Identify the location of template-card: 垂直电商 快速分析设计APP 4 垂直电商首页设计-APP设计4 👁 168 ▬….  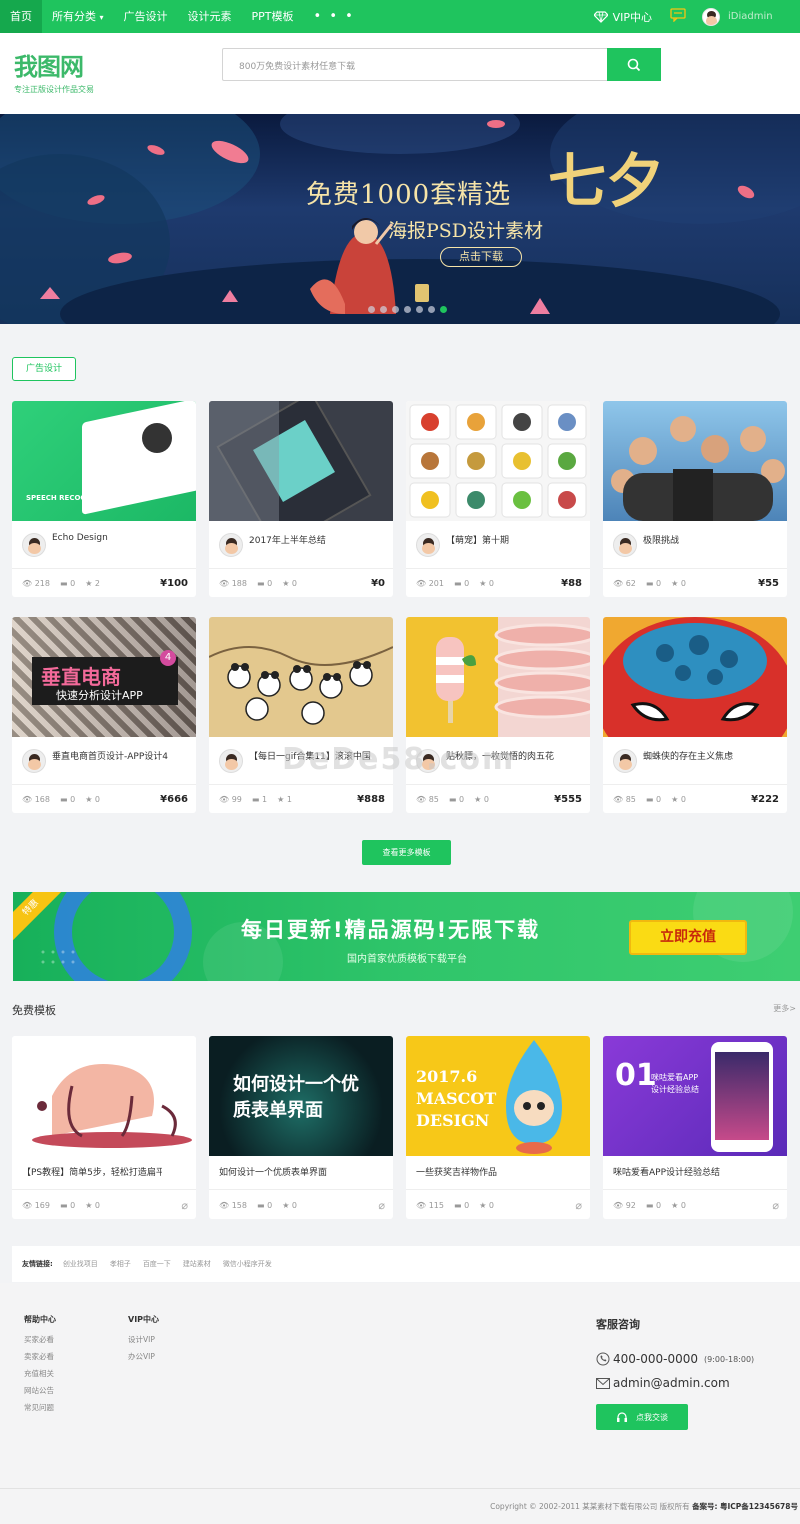
(104, 715).